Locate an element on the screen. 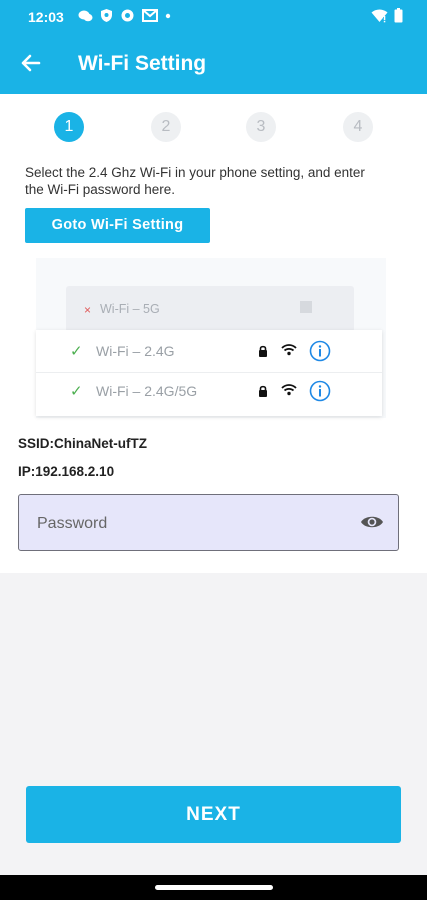 The height and width of the screenshot is (900, 427). next-button: NEXT is located at coordinates (213, 814).